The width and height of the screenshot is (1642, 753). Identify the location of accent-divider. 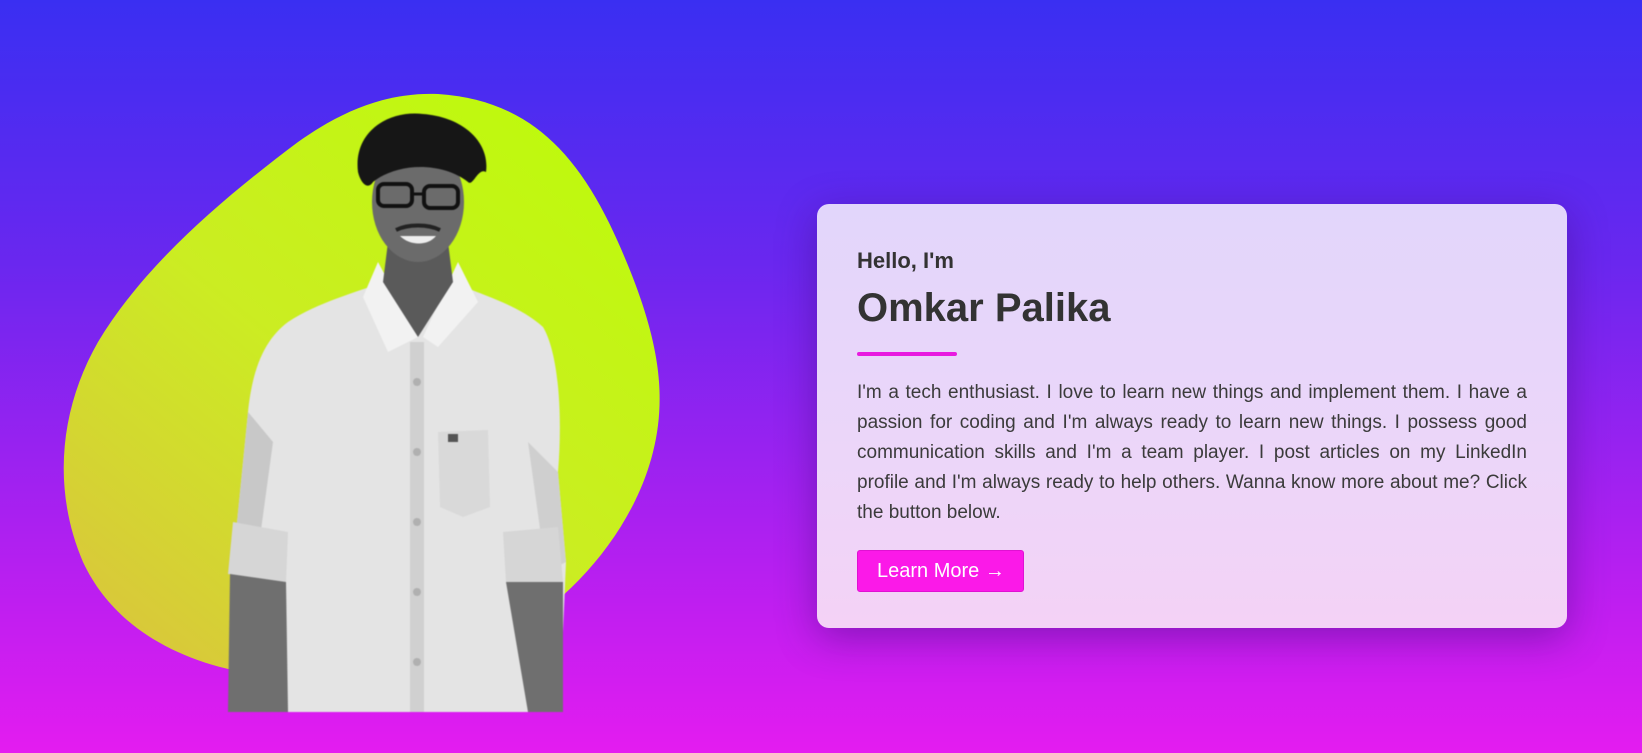
(907, 354).